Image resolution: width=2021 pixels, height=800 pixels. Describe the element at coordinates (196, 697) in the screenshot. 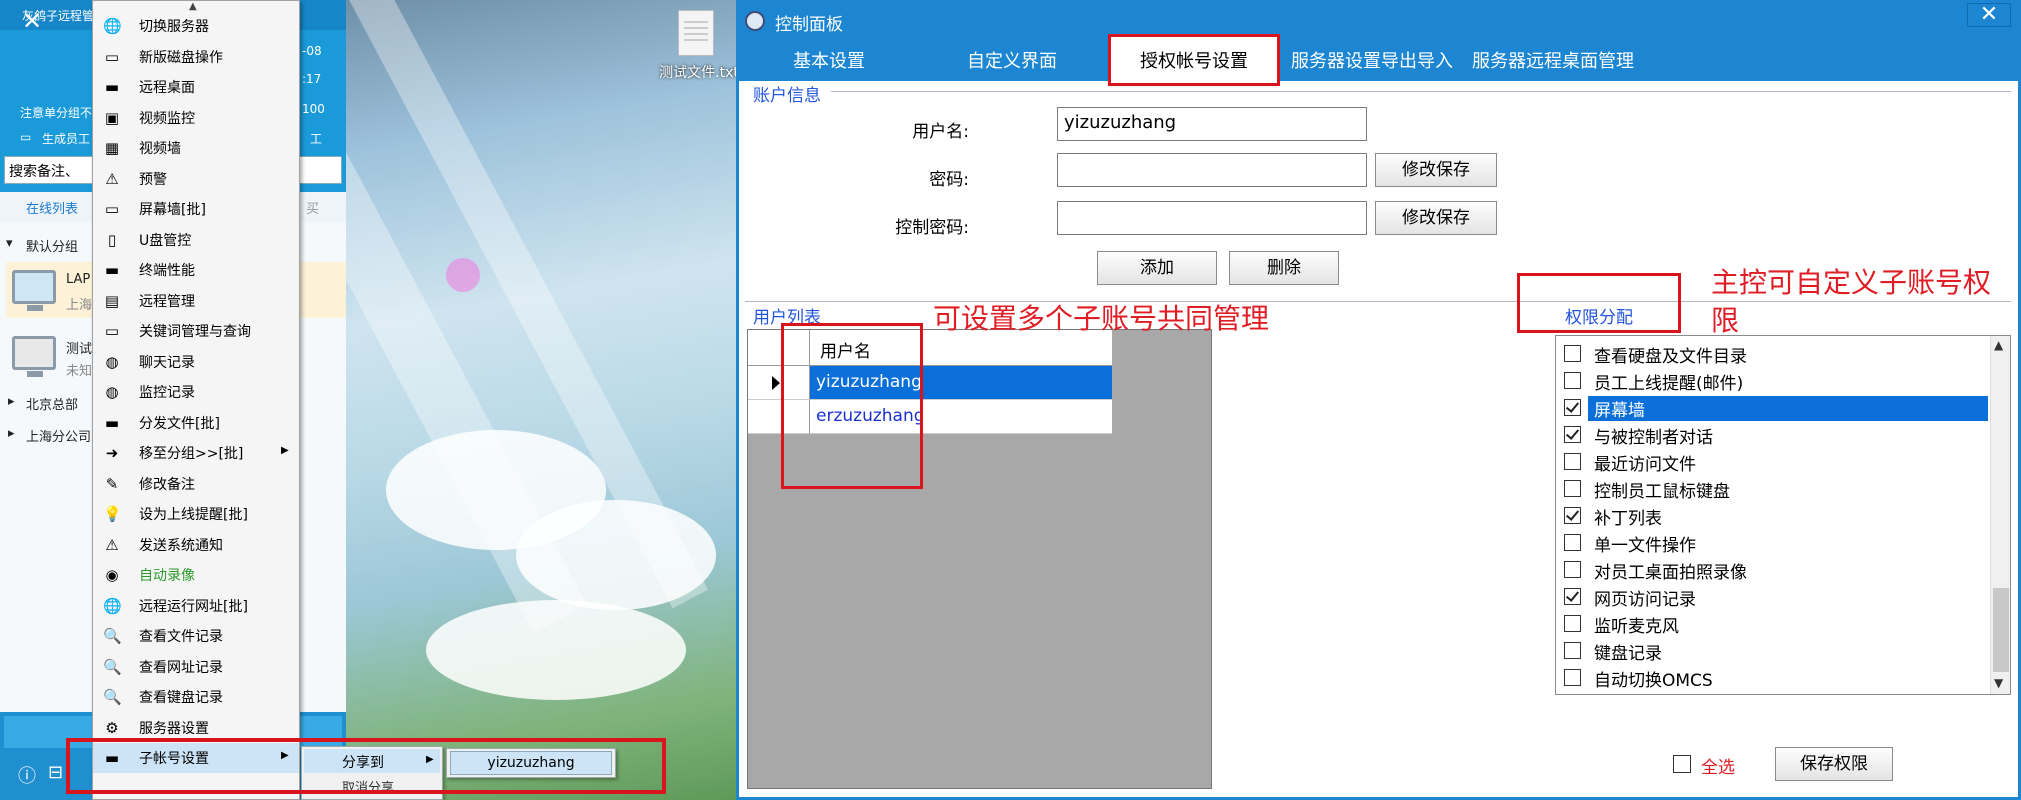

I see `menu-item: 🔍 查看键盘记录` at that location.